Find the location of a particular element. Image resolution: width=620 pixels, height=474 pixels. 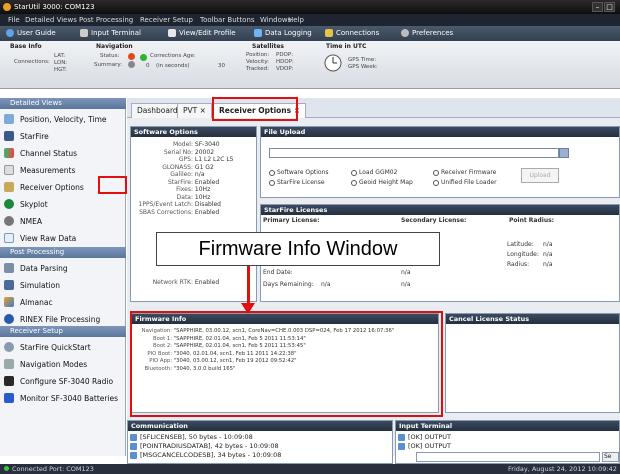

browse-button is located at coordinates (564, 153).